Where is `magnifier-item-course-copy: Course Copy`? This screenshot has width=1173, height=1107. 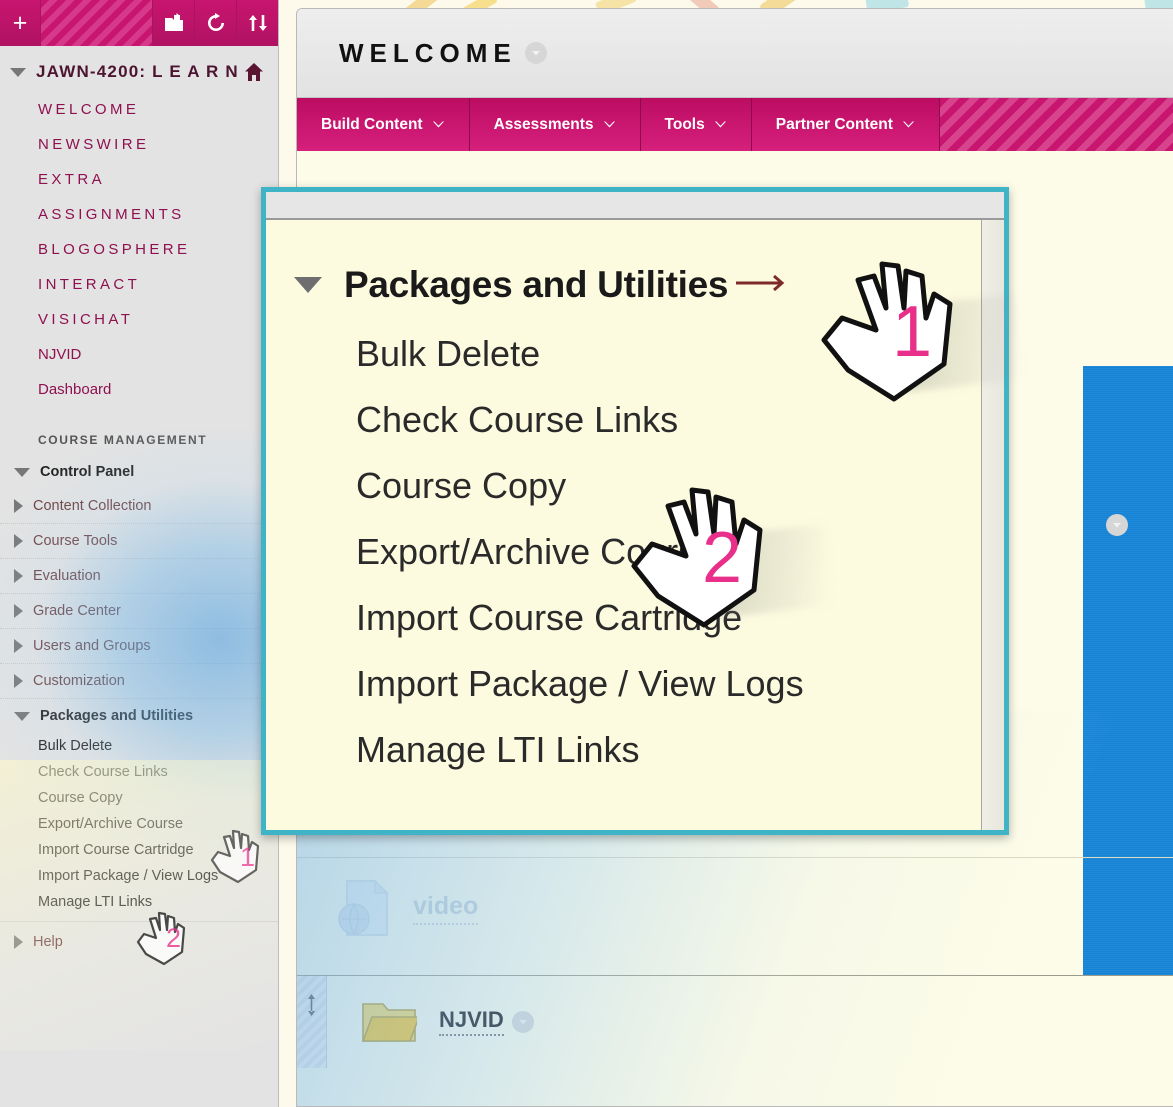
magnifier-item-course-copy: Course Copy is located at coordinates (635, 486).